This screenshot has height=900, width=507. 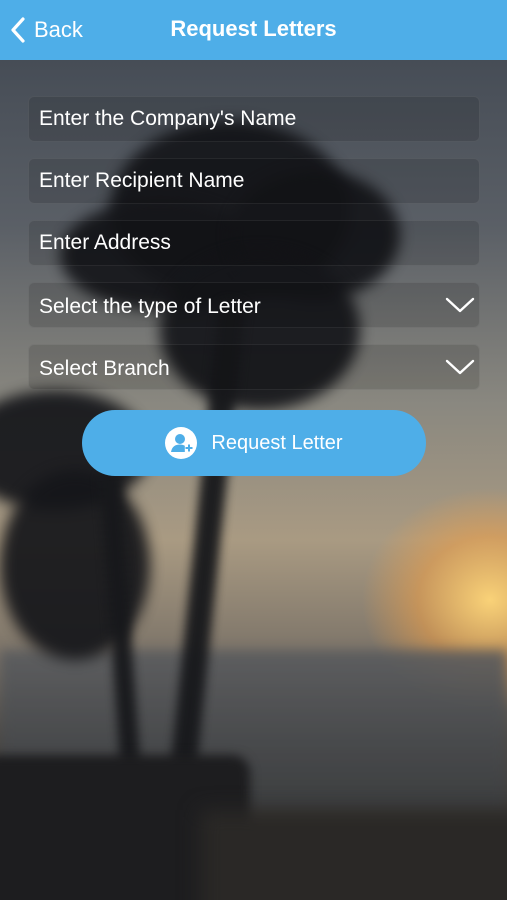 I want to click on branch-select-label: Select Branch, so click(x=104, y=368).